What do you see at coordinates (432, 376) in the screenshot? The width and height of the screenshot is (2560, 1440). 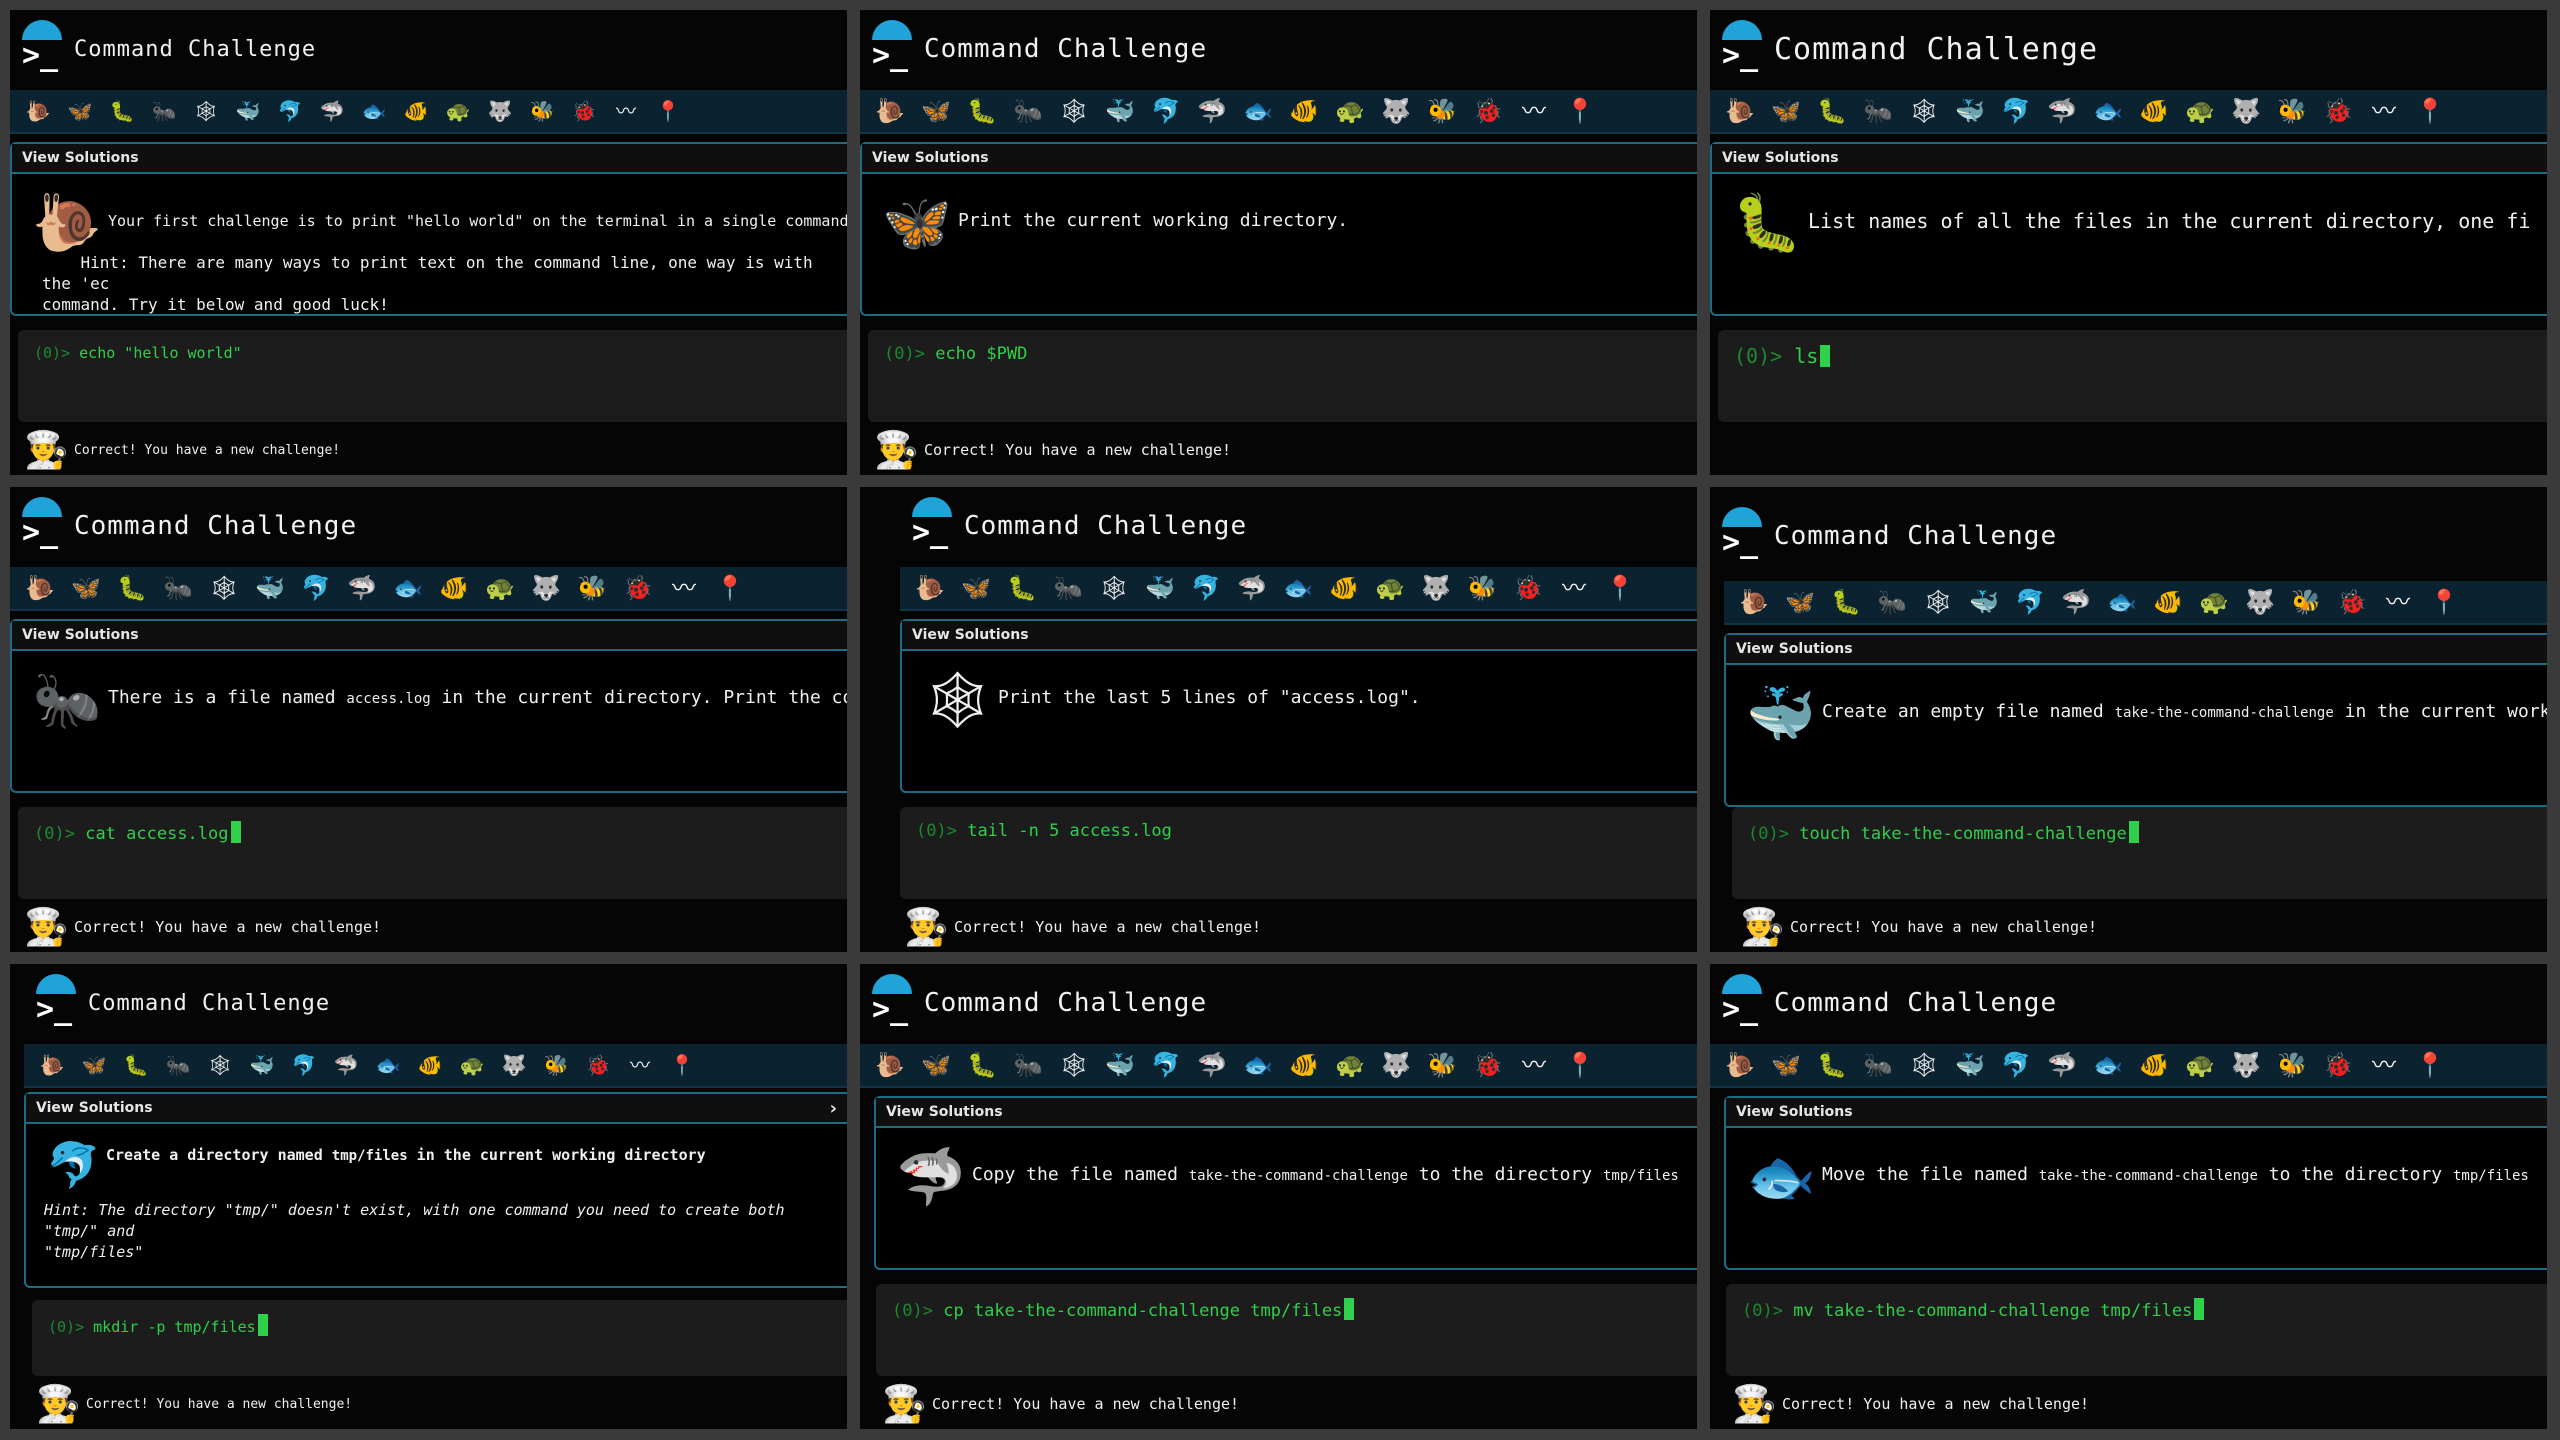 I see `terminal-input: (0)> echo "hello world"` at bounding box center [432, 376].